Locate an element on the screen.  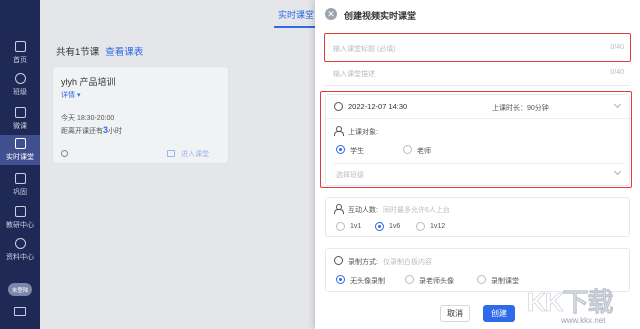
radio-1v1-label: 1v1 is located at coordinates (356, 226).